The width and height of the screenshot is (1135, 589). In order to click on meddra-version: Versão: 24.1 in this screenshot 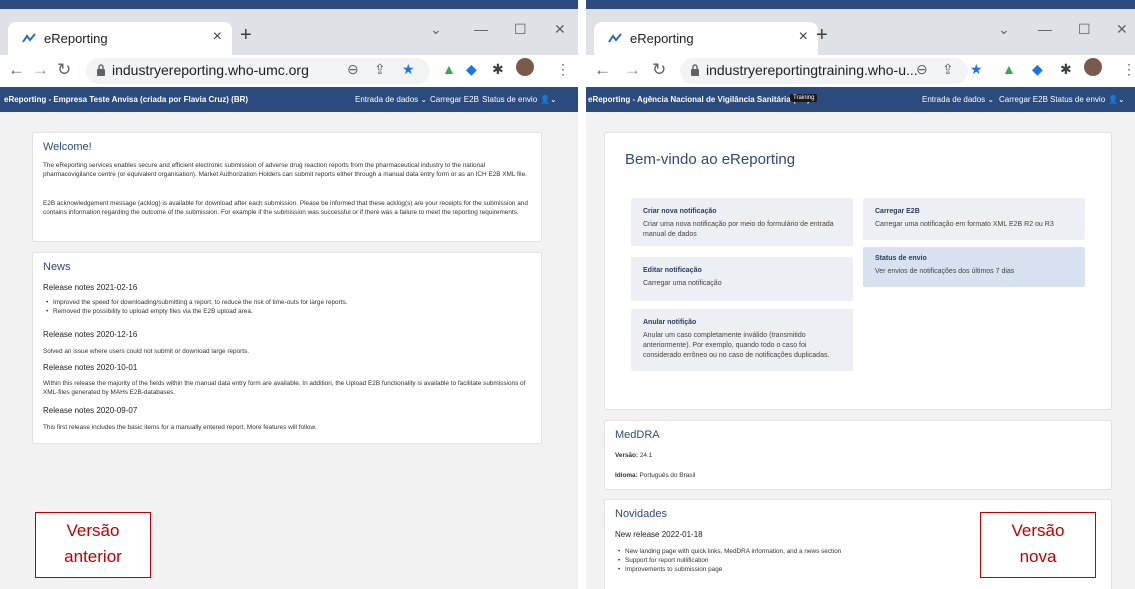, I will do `click(633, 455)`.